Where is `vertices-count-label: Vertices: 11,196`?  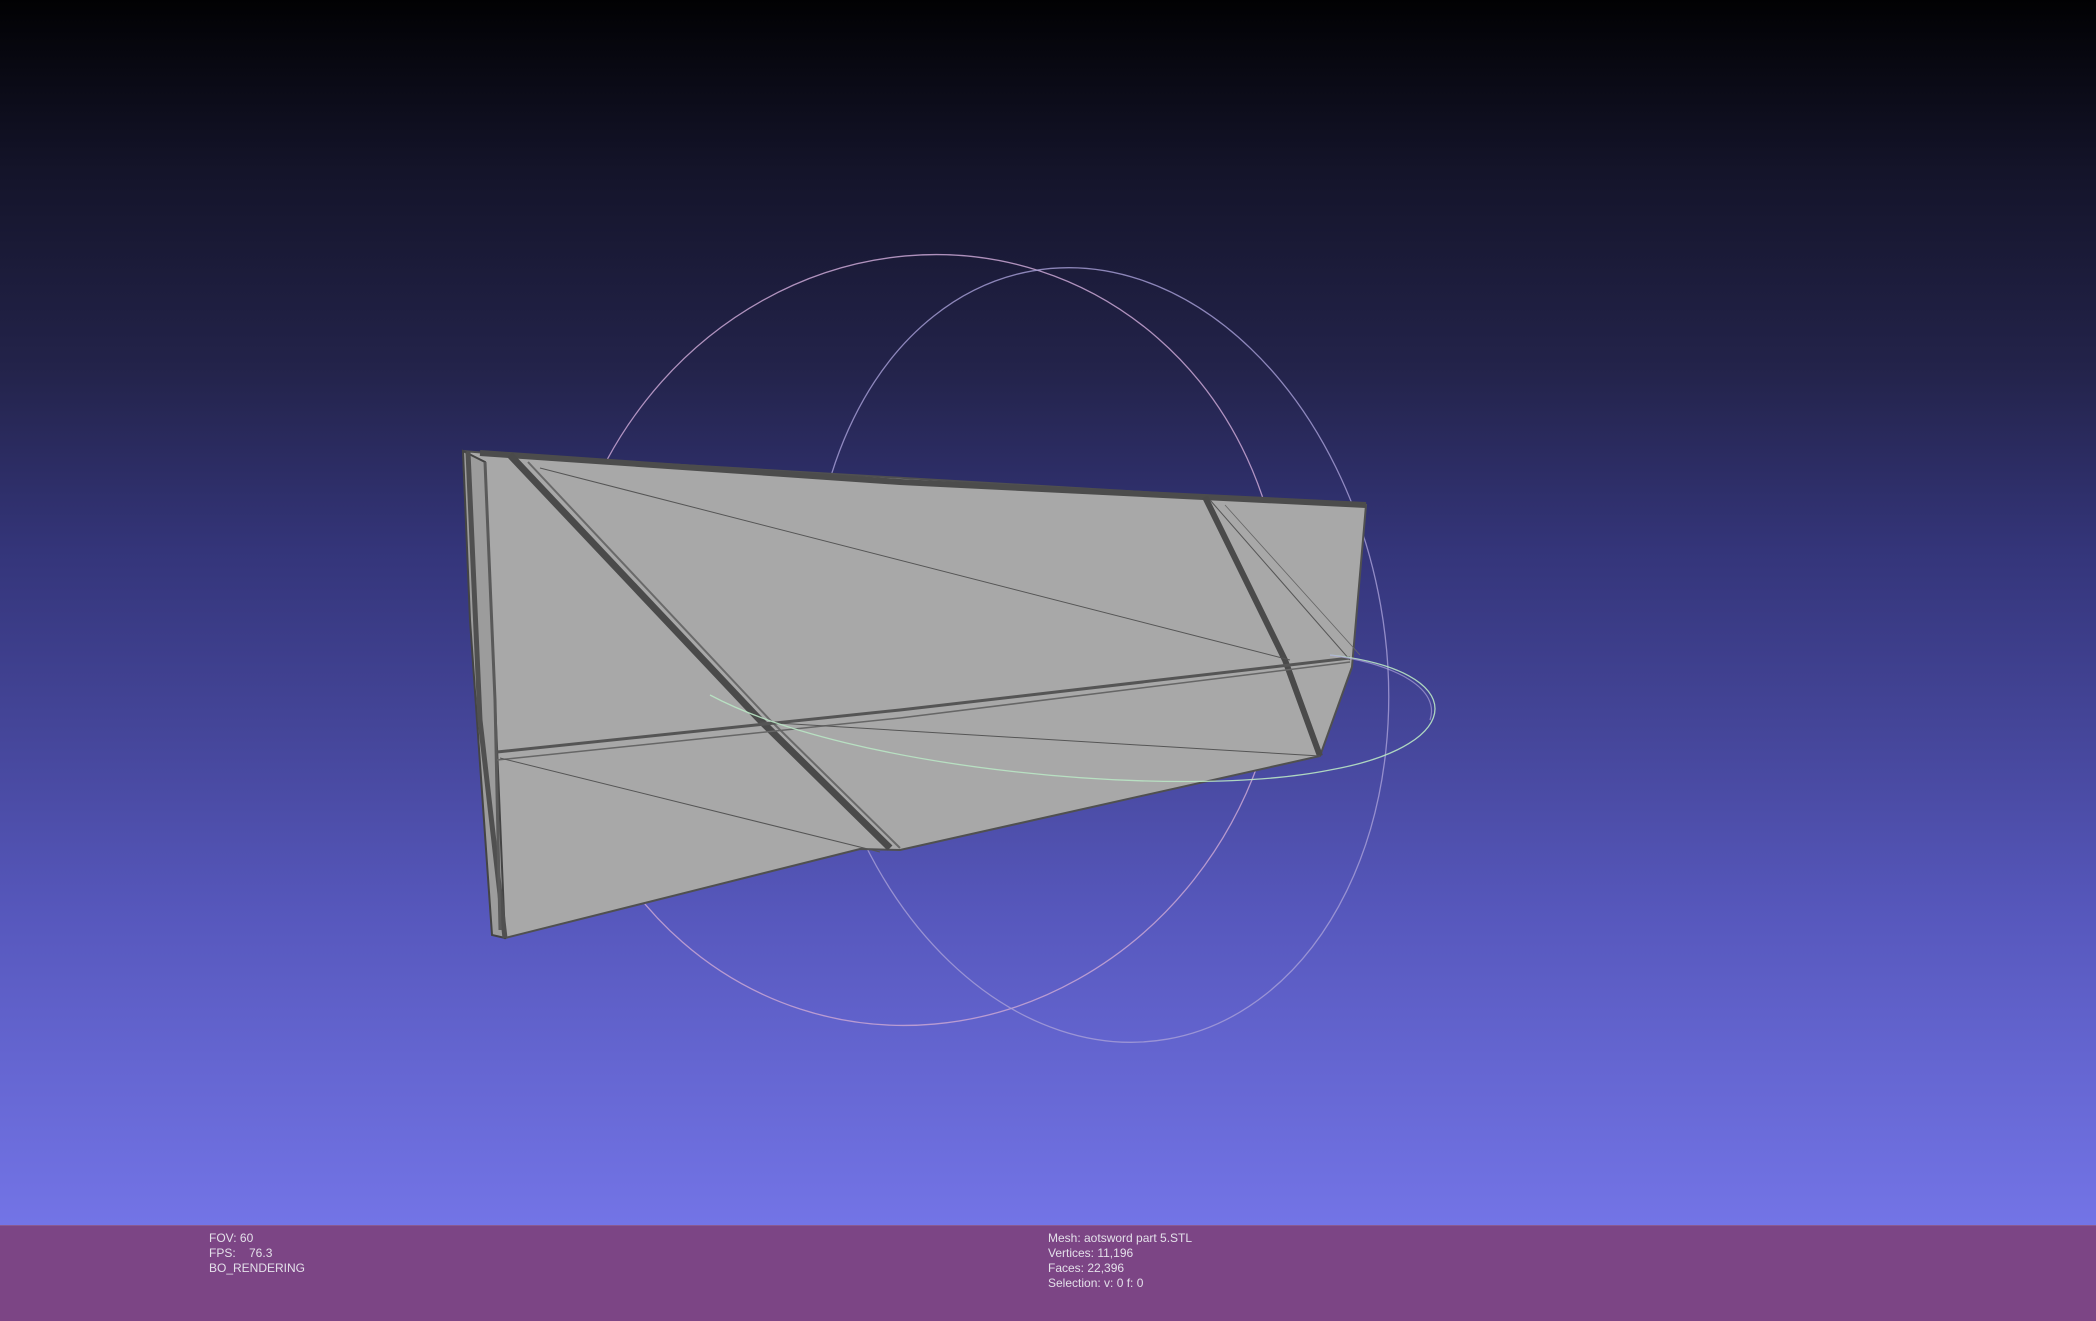
vertices-count-label: Vertices: 11,196 is located at coordinates (1091, 1253).